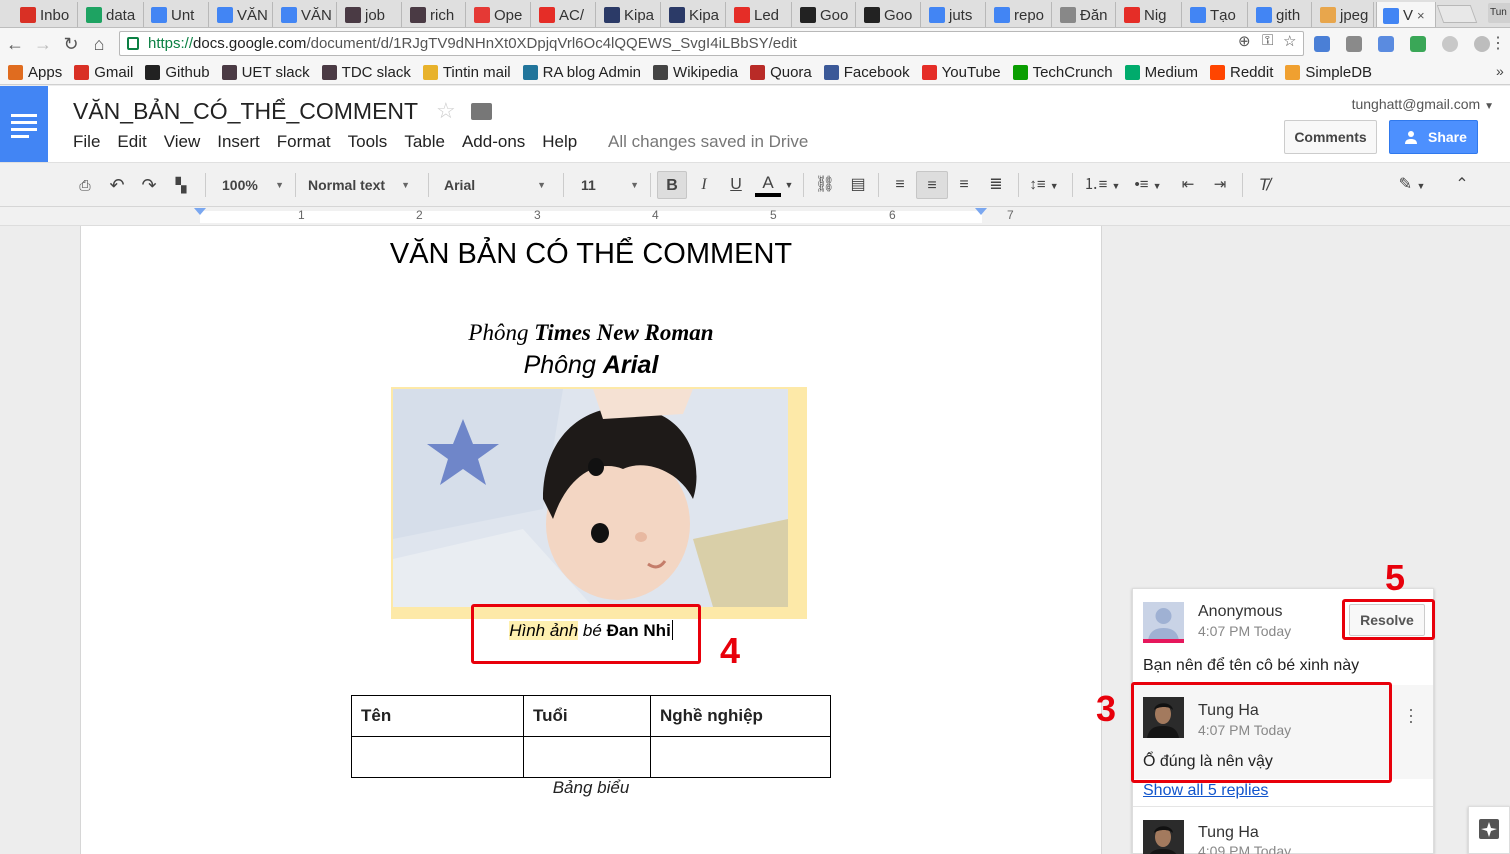  I want to click on bookmark-star-icon: ☆, so click(1289, 41).